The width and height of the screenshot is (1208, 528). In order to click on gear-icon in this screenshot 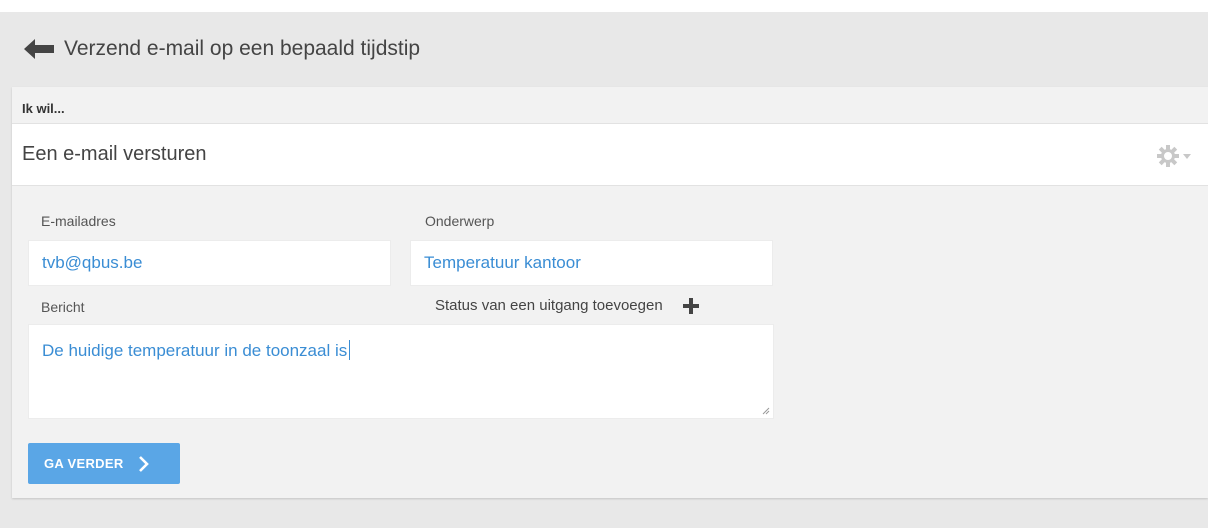, I will do `click(1168, 156)`.